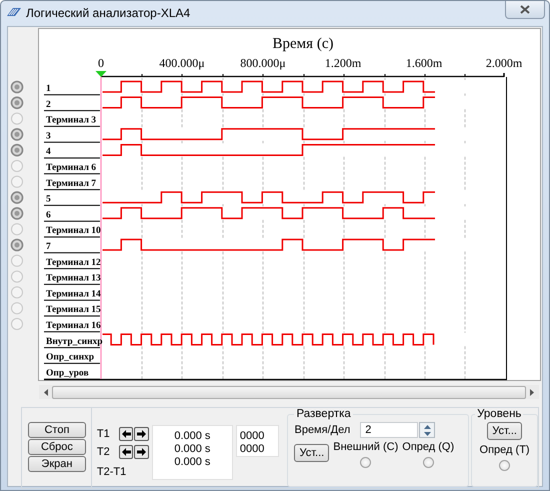 The height and width of the screenshot is (491, 550). I want to click on tick-label: 2.000m, so click(504, 63).